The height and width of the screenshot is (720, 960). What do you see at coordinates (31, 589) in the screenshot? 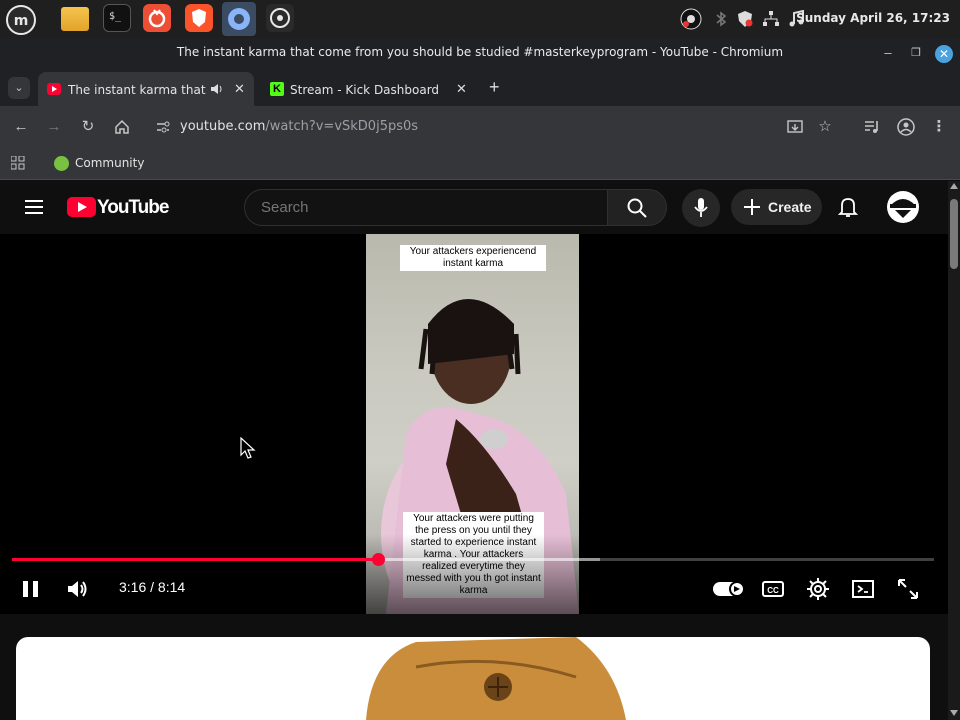
I see `pause-icon` at bounding box center [31, 589].